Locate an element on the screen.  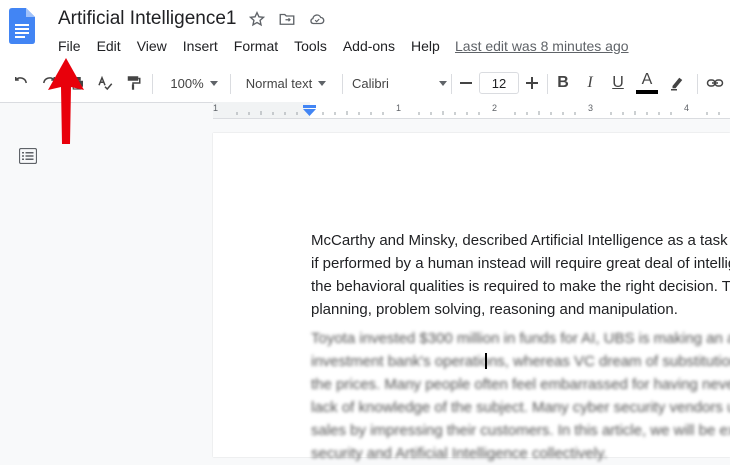
ruler-label-2: 2 is located at coordinates (495, 108).